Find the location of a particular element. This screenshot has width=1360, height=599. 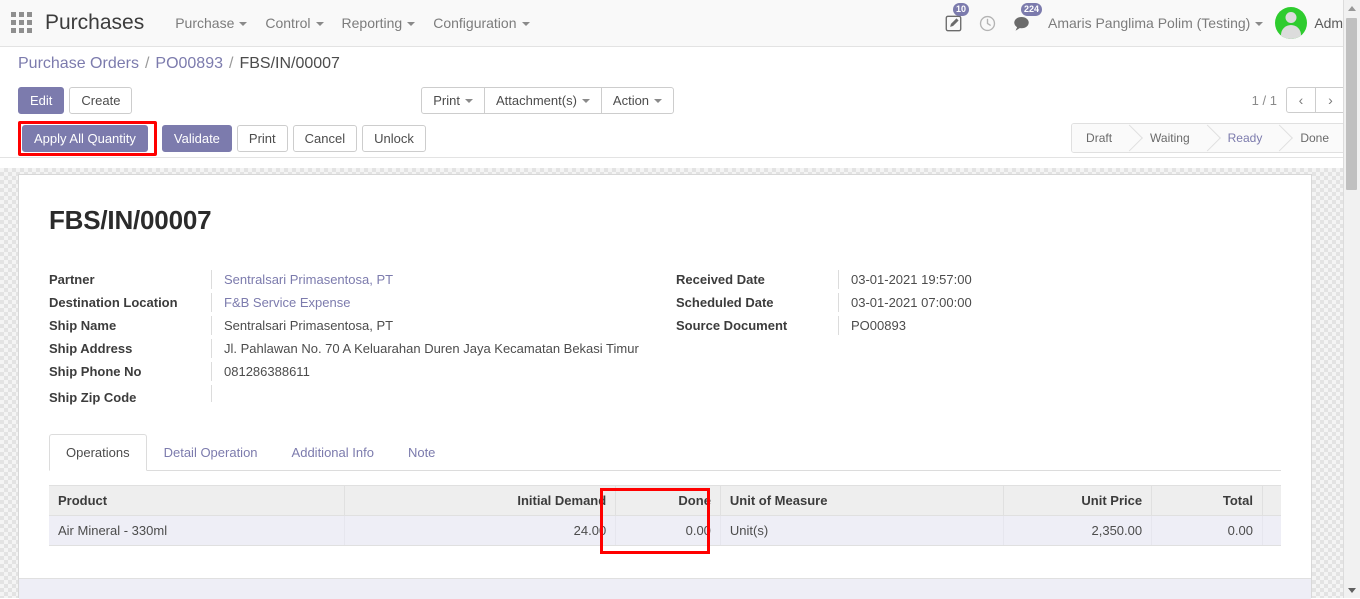

activity-edit-icon: 10 is located at coordinates (953, 23).